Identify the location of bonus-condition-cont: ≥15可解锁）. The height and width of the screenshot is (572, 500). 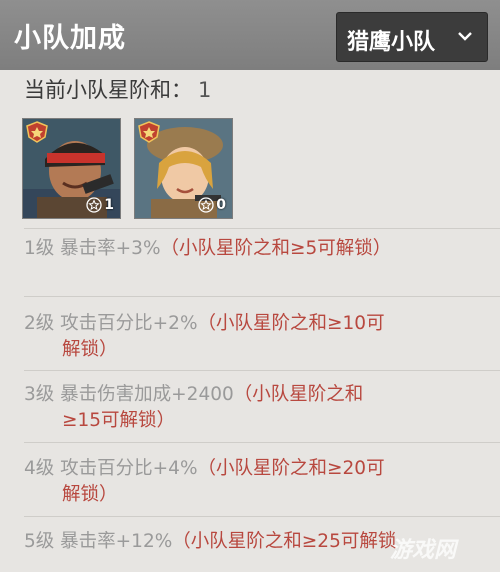
(119, 420).